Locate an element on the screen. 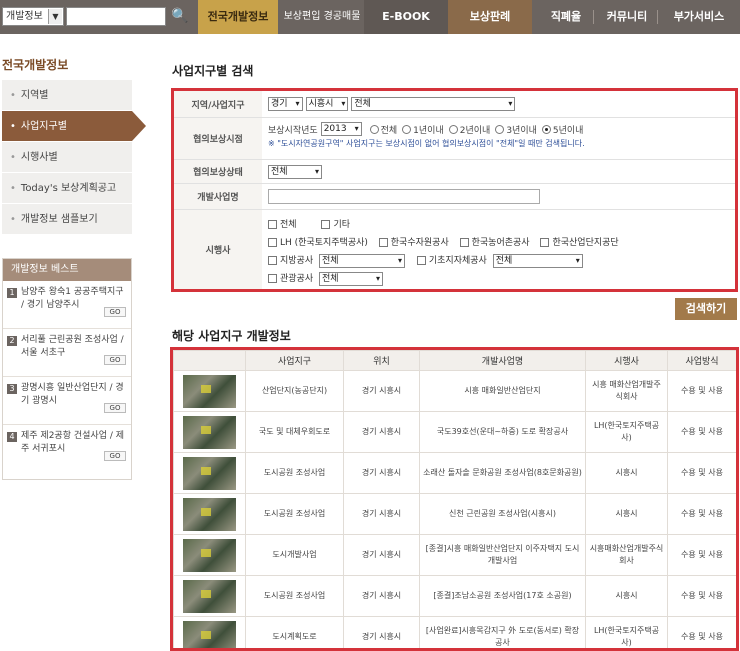  sidebar-item-by-executor: • 시행사별 is located at coordinates (67, 157).